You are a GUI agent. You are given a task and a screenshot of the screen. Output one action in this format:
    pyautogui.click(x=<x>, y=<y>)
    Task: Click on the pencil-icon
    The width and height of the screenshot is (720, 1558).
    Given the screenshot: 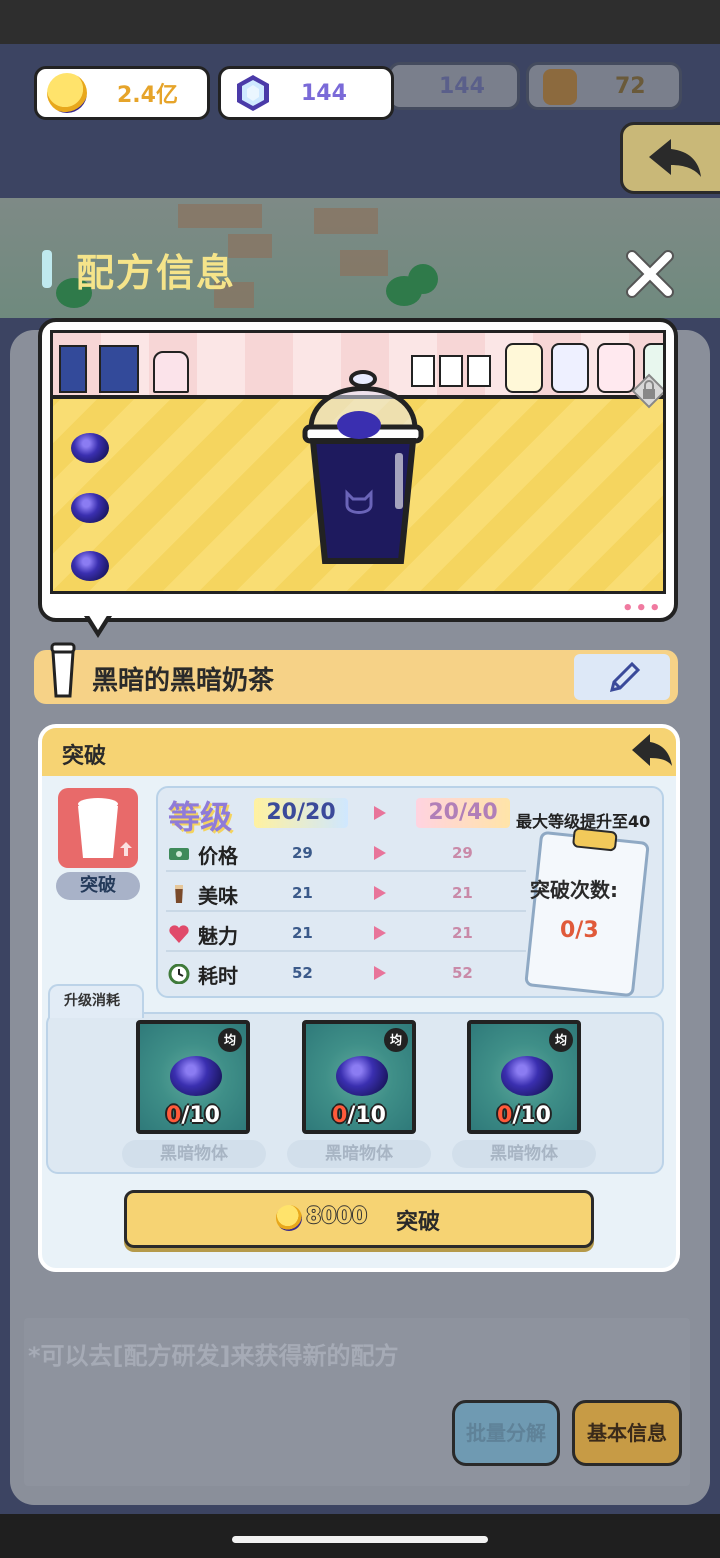 What is the action you would take?
    pyautogui.click(x=625, y=677)
    